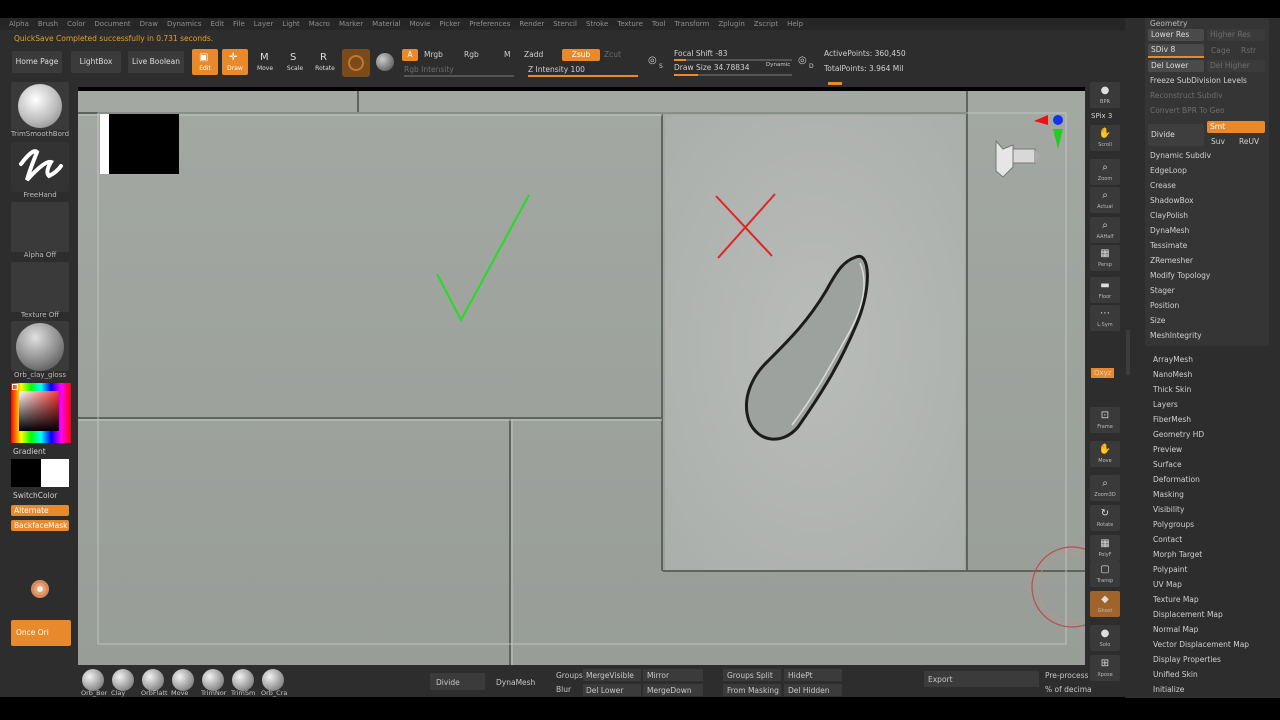 Image resolution: width=1280 pixels, height=720 pixels. I want to click on geometry-item-shadowbox: ShadowBox, so click(1172, 200).